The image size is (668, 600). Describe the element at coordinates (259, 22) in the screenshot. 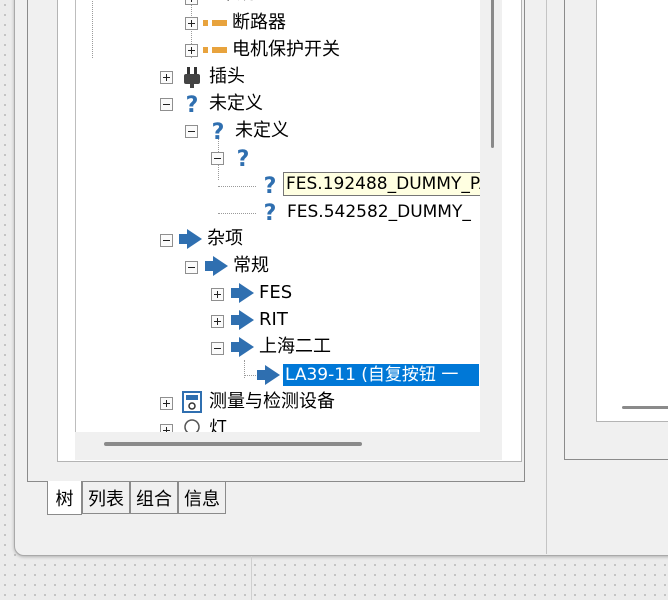

I see `tree-item-label: 断路器` at that location.